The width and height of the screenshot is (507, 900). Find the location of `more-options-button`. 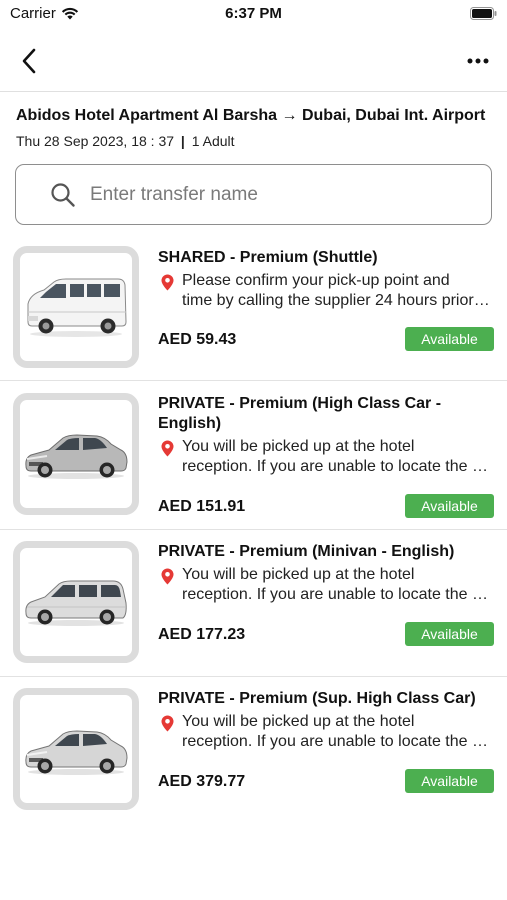

more-options-button is located at coordinates (478, 61).